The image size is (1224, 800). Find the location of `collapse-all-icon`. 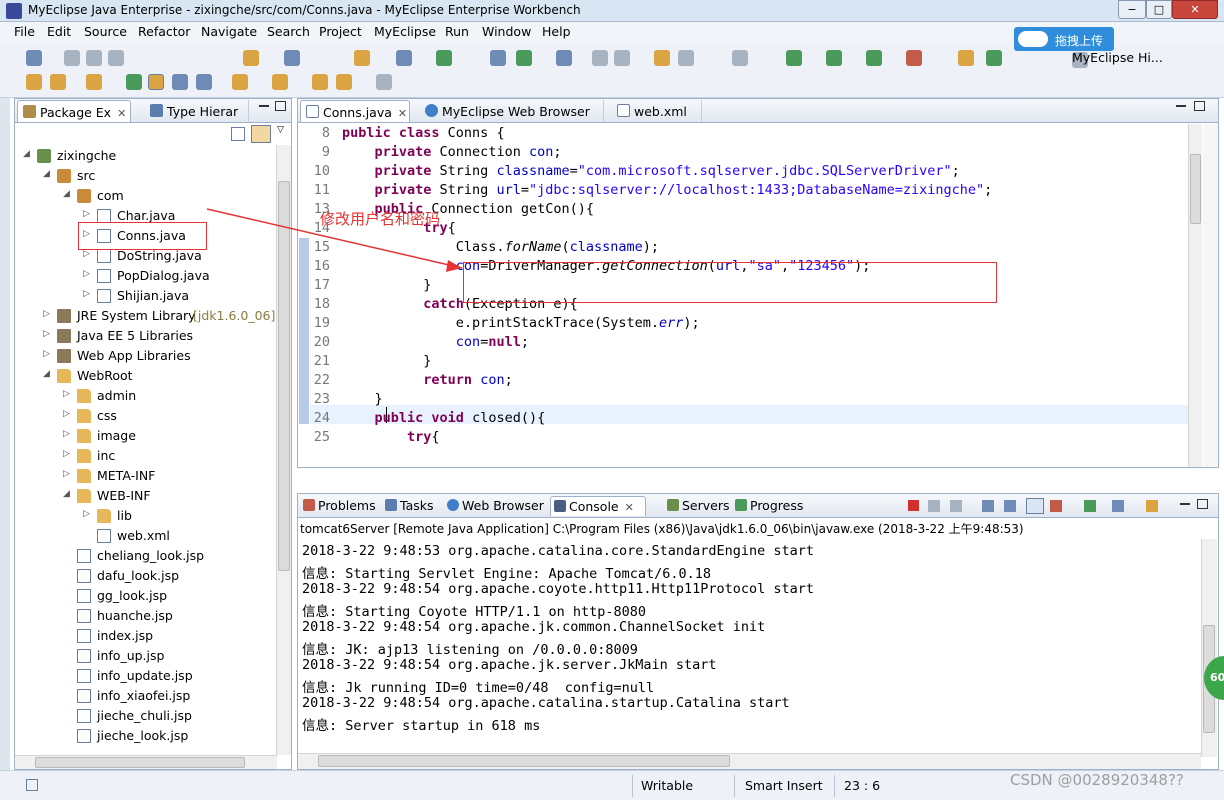

collapse-all-icon is located at coordinates (238, 134).